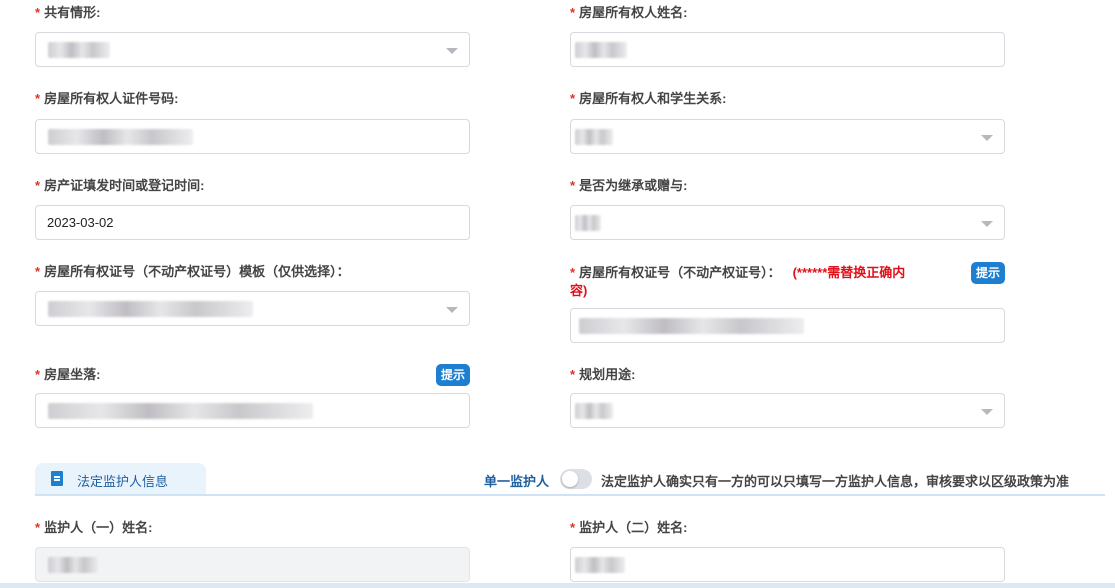  What do you see at coordinates (787, 222) in the screenshot?
I see `inherit-gift-select` at bounding box center [787, 222].